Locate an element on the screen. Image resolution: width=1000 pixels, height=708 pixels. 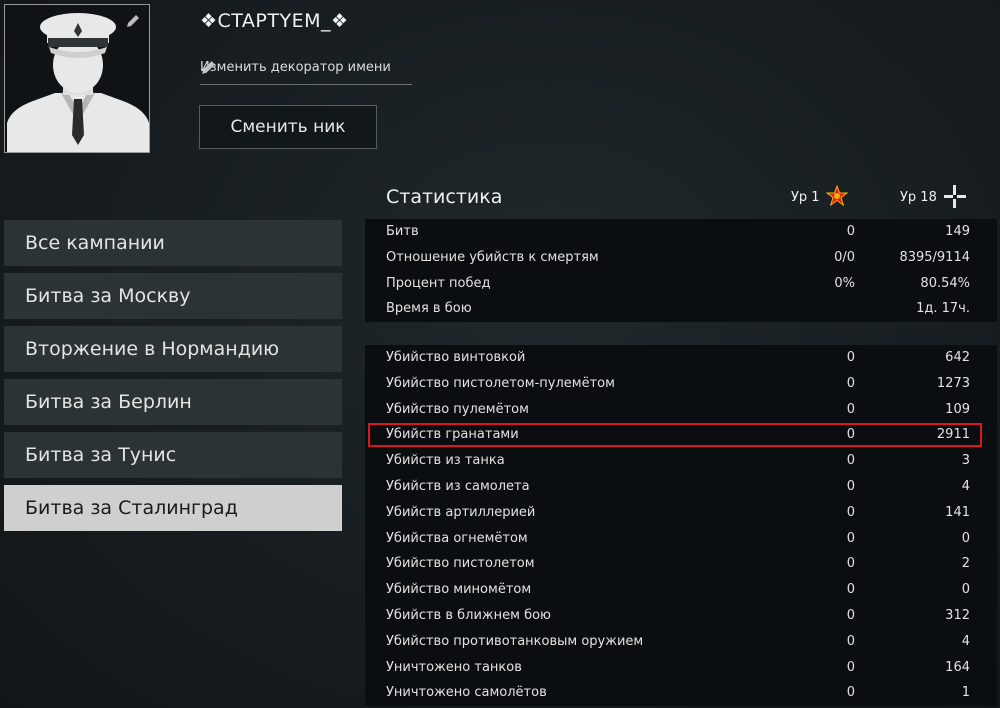
campaign-item: Битва за Москву is located at coordinates (173, 296).